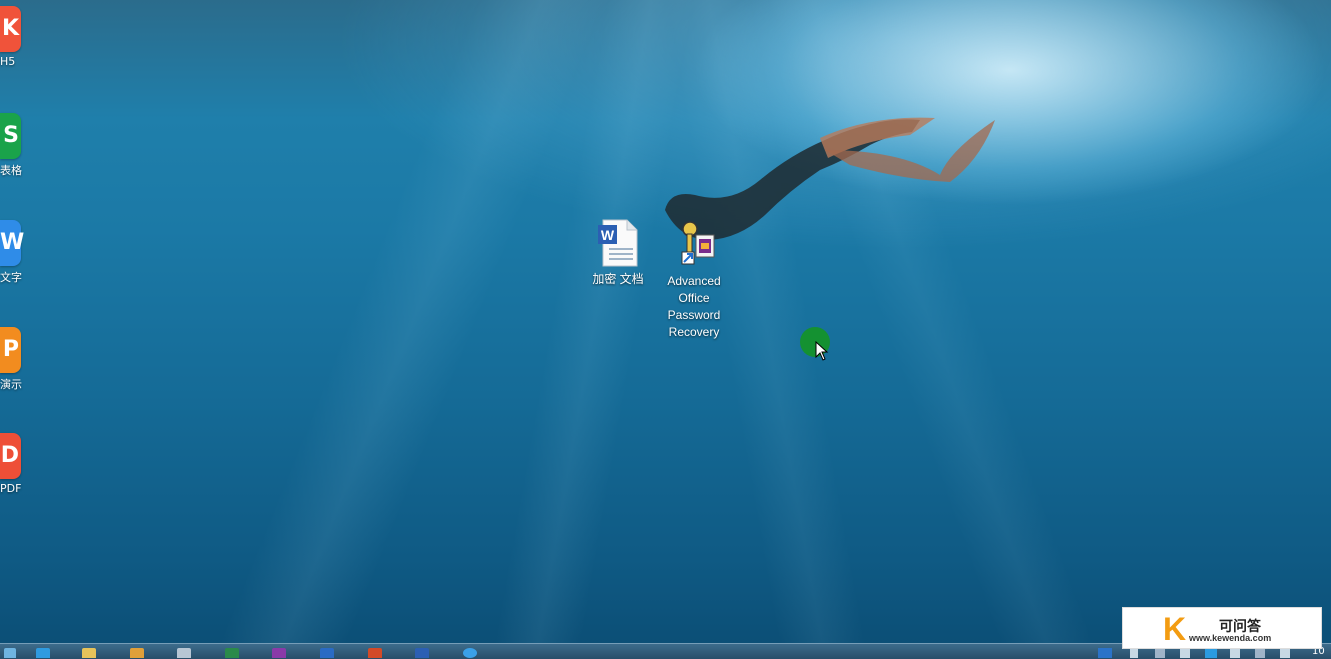 The width and height of the screenshot is (1331, 659). Describe the element at coordinates (11, 384) in the screenshot. I see `presentation-app-label: 演示` at that location.